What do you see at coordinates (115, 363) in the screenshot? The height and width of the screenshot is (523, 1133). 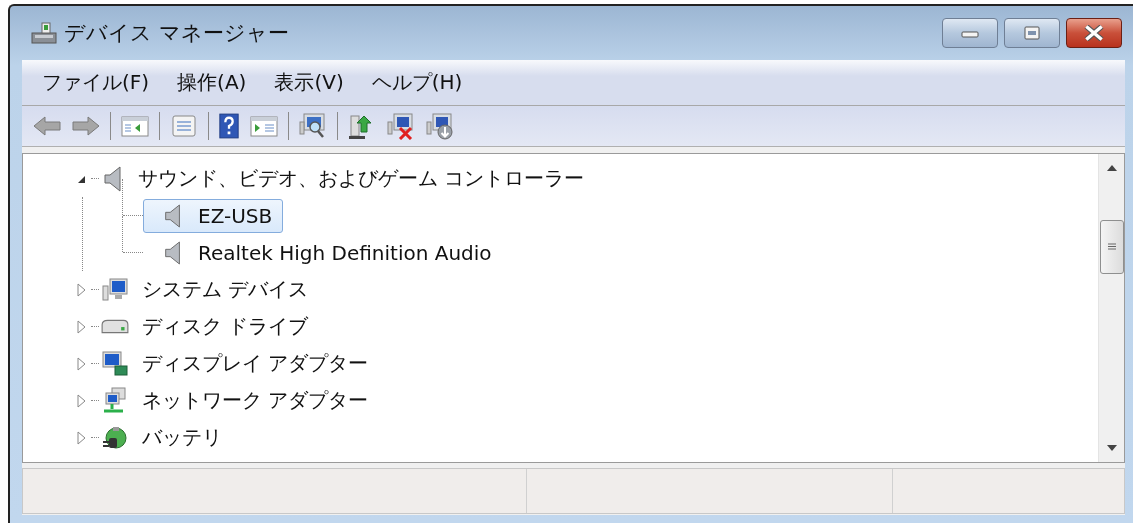 I see `display-adapter-icon` at bounding box center [115, 363].